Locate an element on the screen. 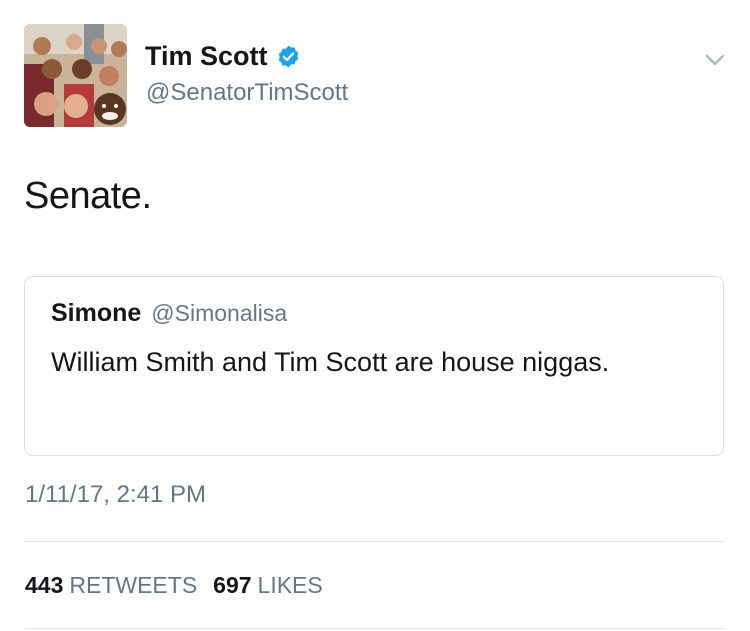 This screenshot has height=631, width=750. tweet-timestamp: 1/11/17, 2:41 PM is located at coordinates (115, 495).